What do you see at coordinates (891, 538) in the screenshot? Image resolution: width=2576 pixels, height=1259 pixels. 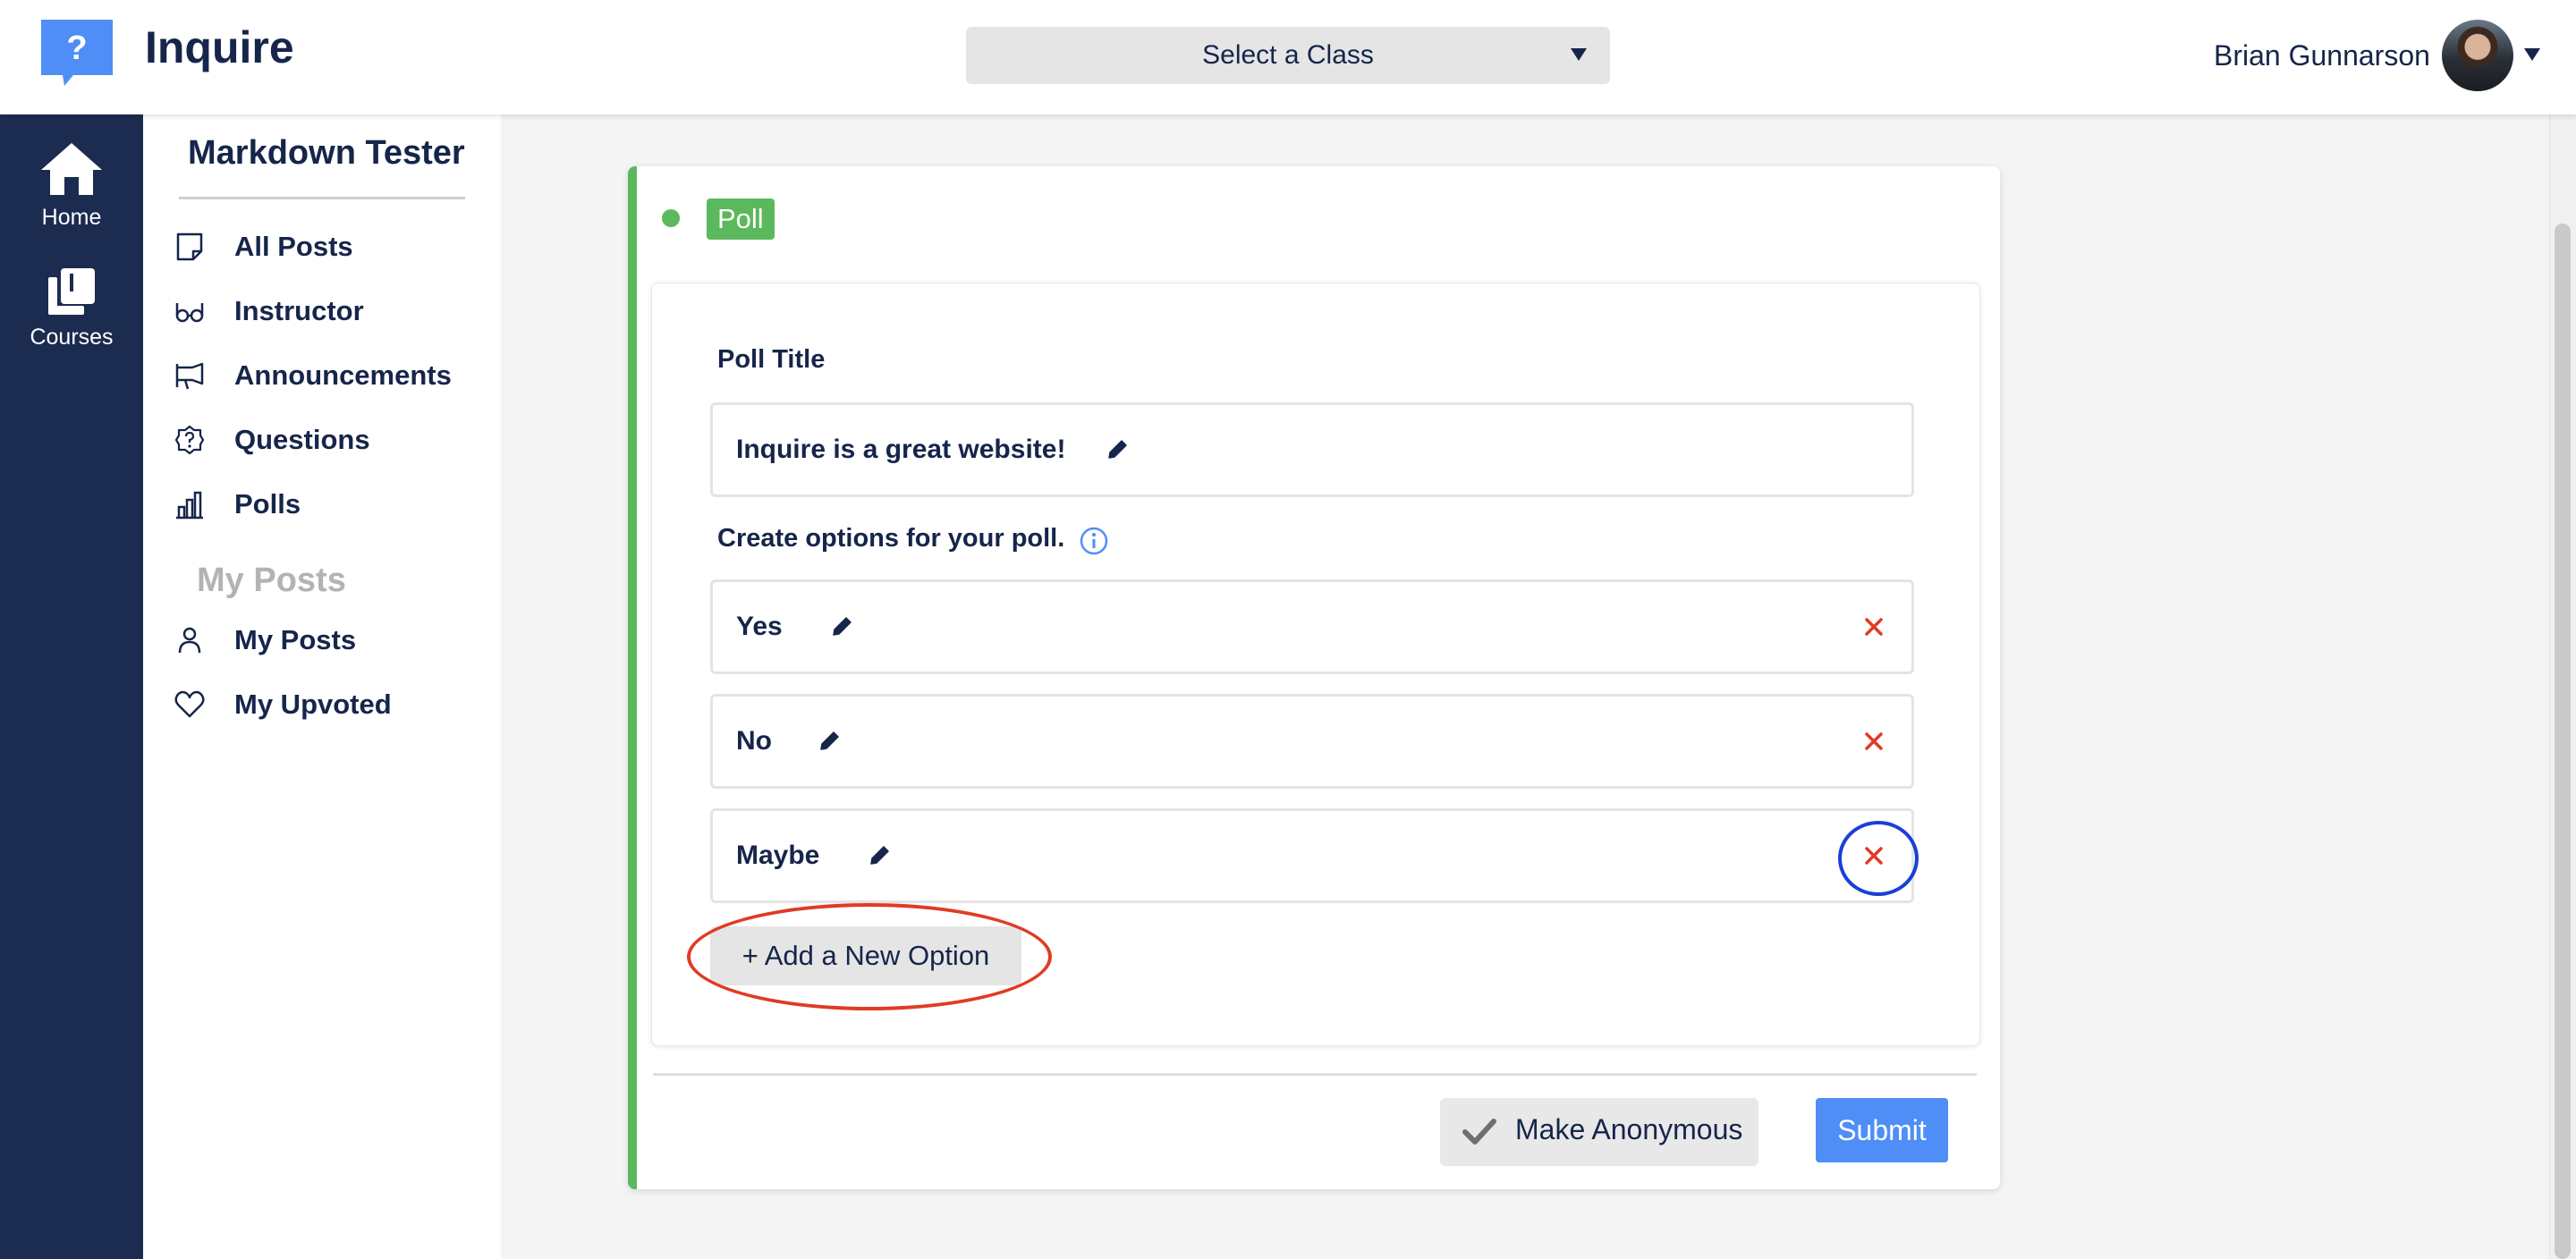 I see `options-label: Create options for your poll.` at bounding box center [891, 538].